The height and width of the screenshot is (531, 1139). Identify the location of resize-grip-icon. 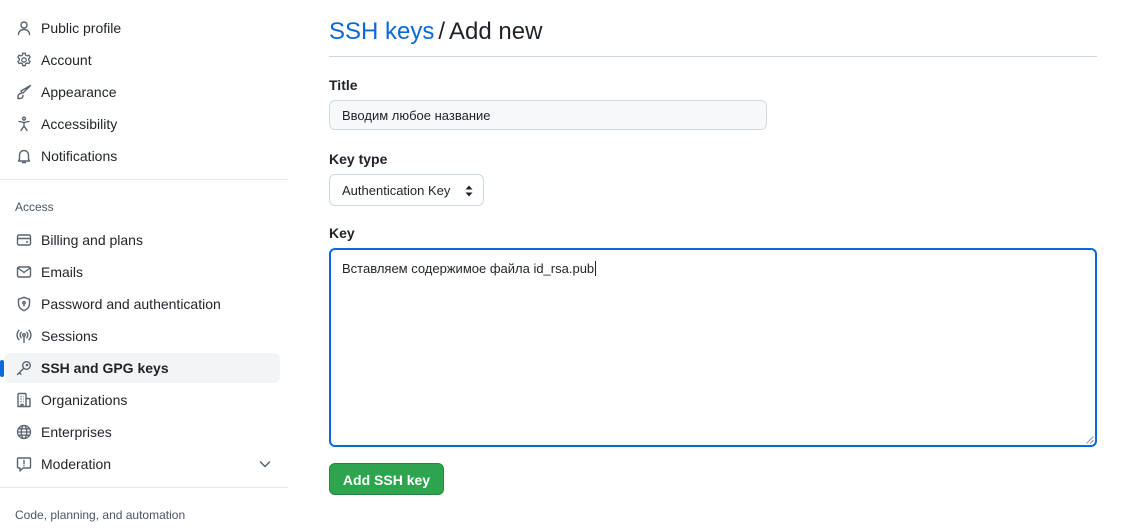
(1089, 439).